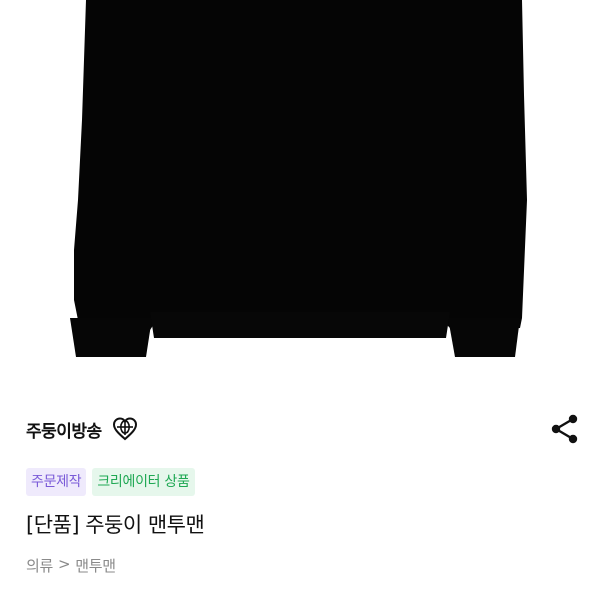  Describe the element at coordinates (39, 565) in the screenshot. I see `breadcrumb-category: 의류` at that location.